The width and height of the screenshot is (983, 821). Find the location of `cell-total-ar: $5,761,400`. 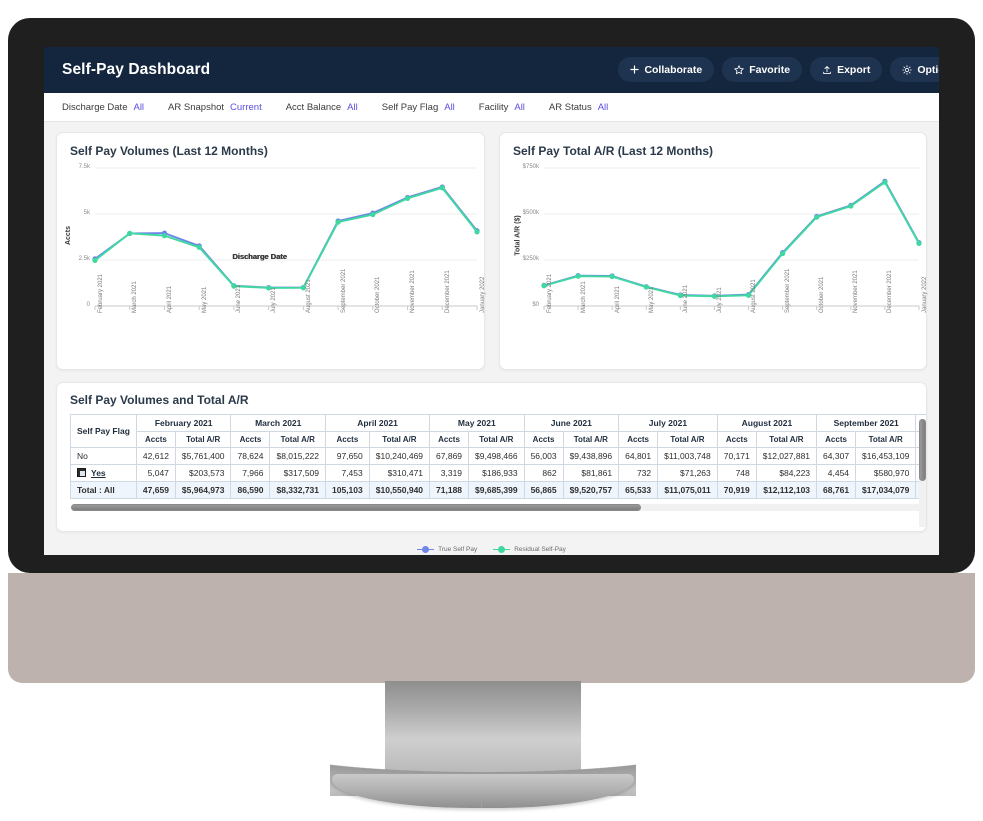

cell-total-ar: $5,761,400 is located at coordinates (203, 456).